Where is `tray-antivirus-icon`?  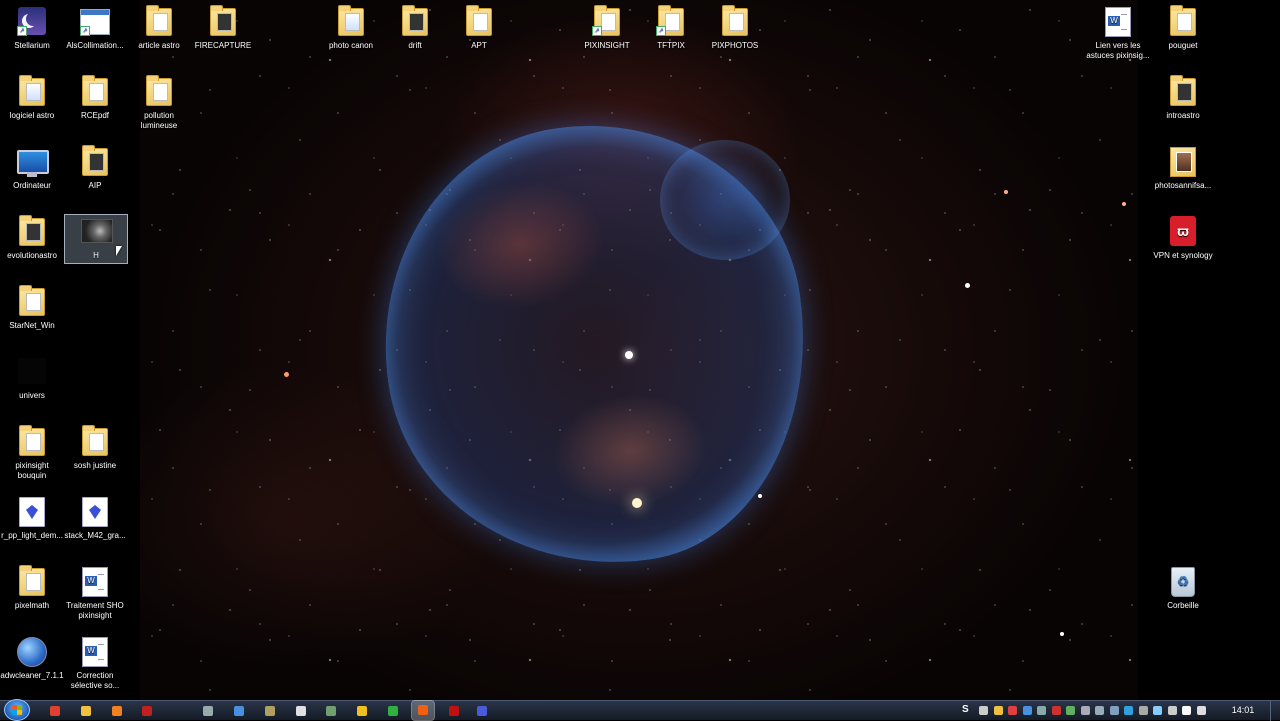
tray-antivirus-icon is located at coordinates (1012, 710).